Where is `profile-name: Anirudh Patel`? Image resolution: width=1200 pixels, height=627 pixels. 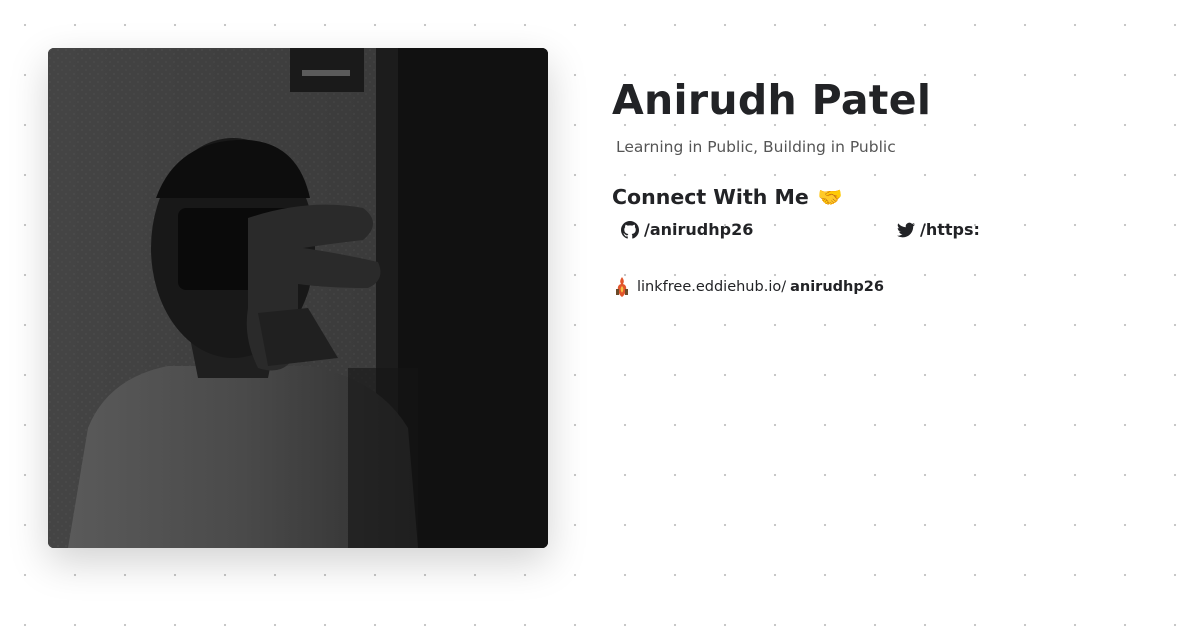
profile-name: Anirudh Patel is located at coordinates (772, 100).